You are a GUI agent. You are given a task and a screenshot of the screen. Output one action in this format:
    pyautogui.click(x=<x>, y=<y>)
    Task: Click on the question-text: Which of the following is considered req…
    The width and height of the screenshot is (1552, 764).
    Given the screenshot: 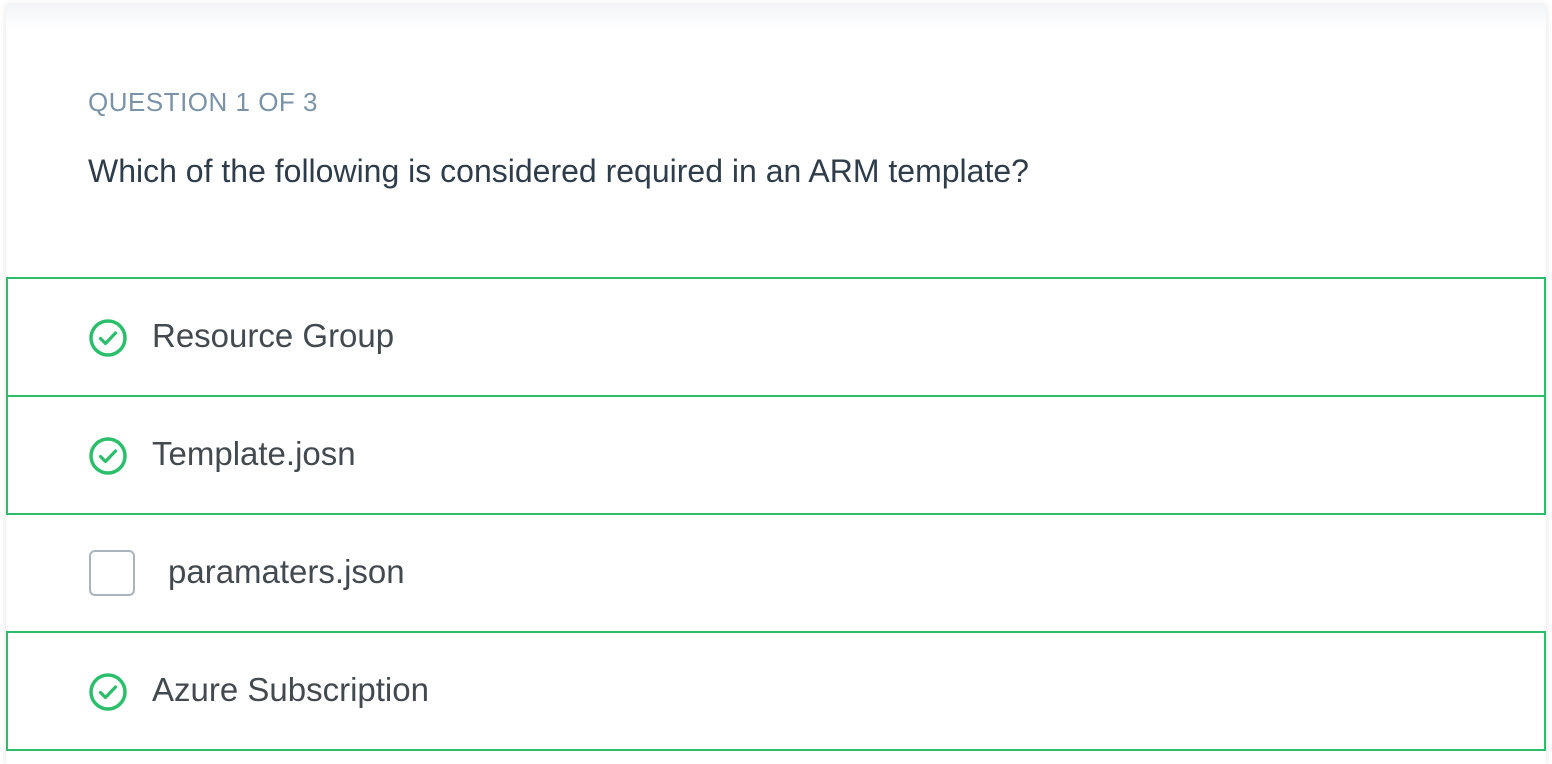 What is the action you would take?
    pyautogui.click(x=558, y=171)
    